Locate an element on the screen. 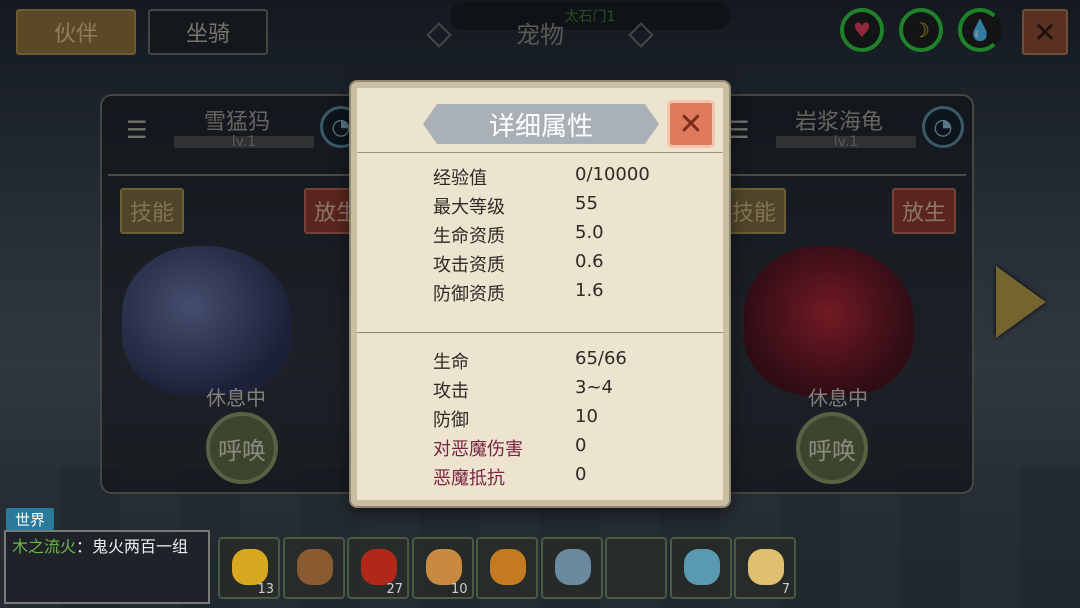  empty-slot is located at coordinates (637, 567).